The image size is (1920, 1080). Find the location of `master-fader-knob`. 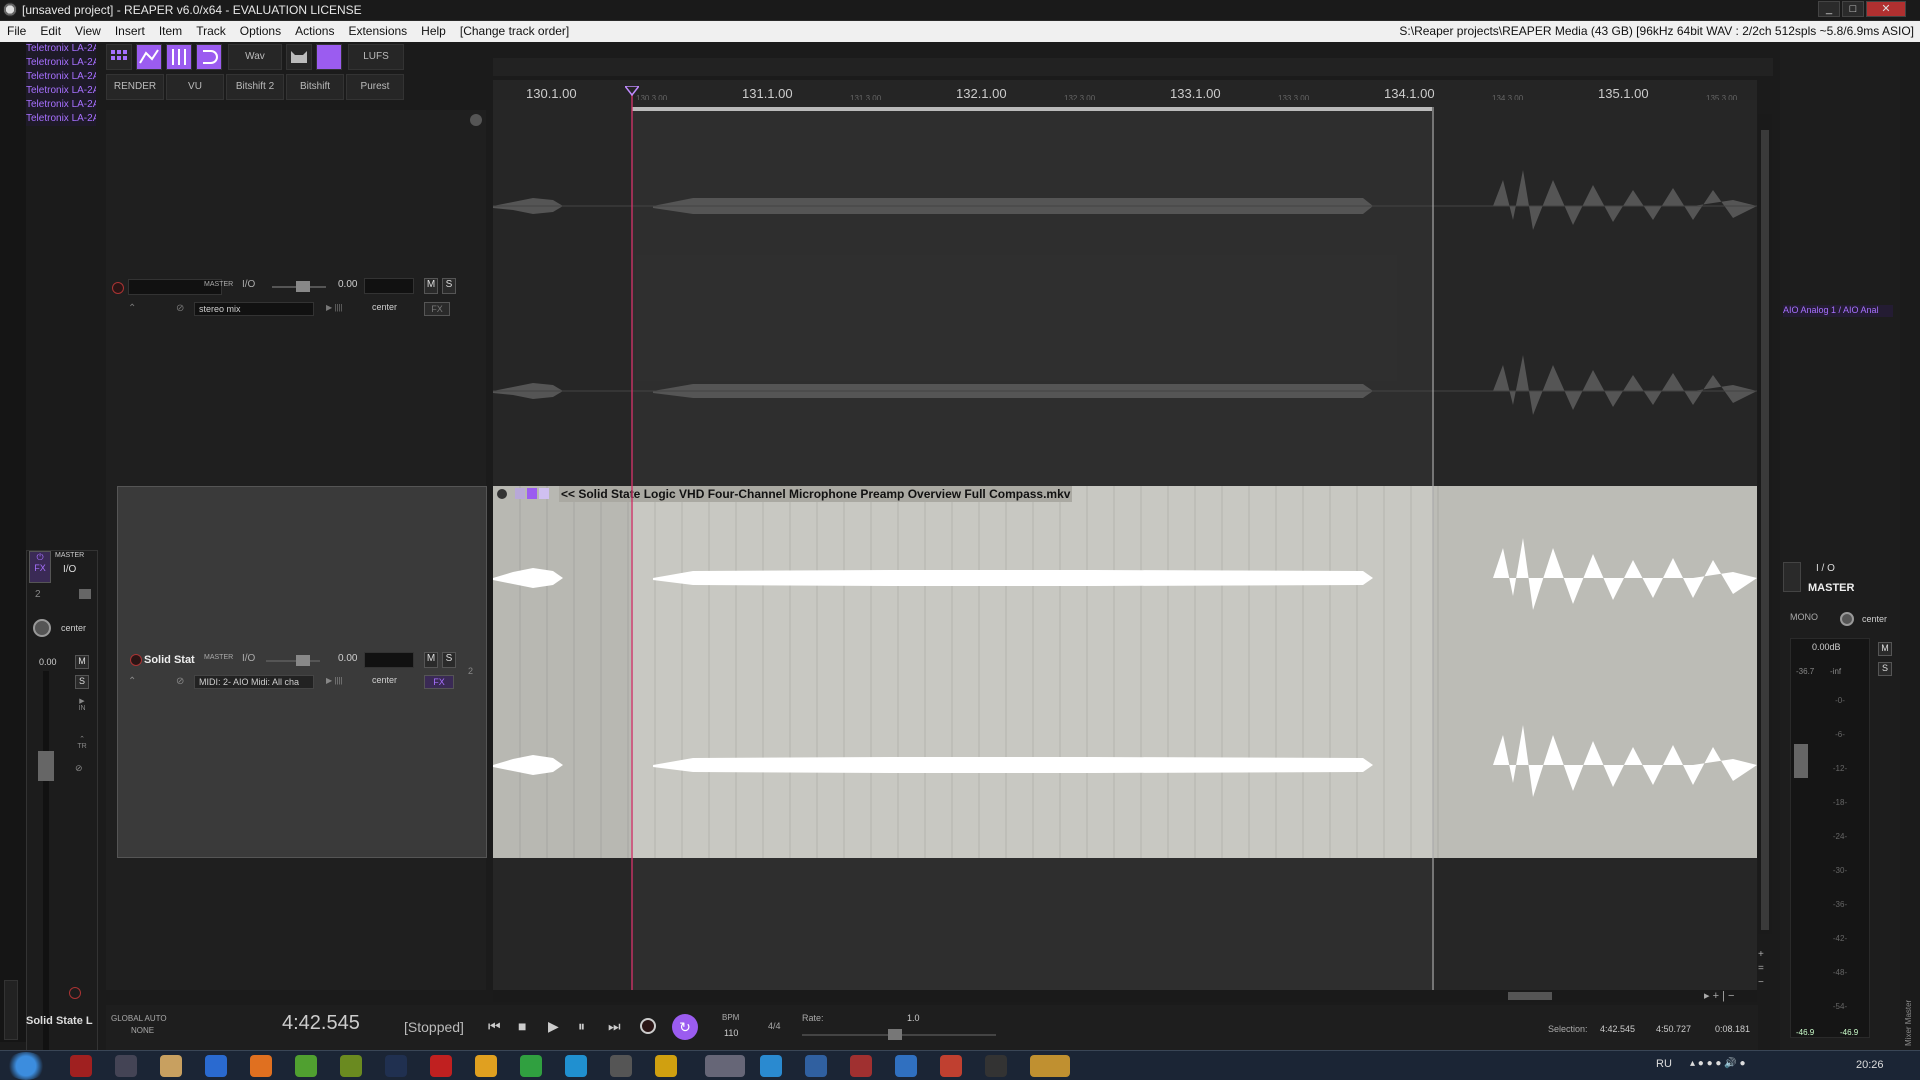

master-fader-knob is located at coordinates (1801, 761).